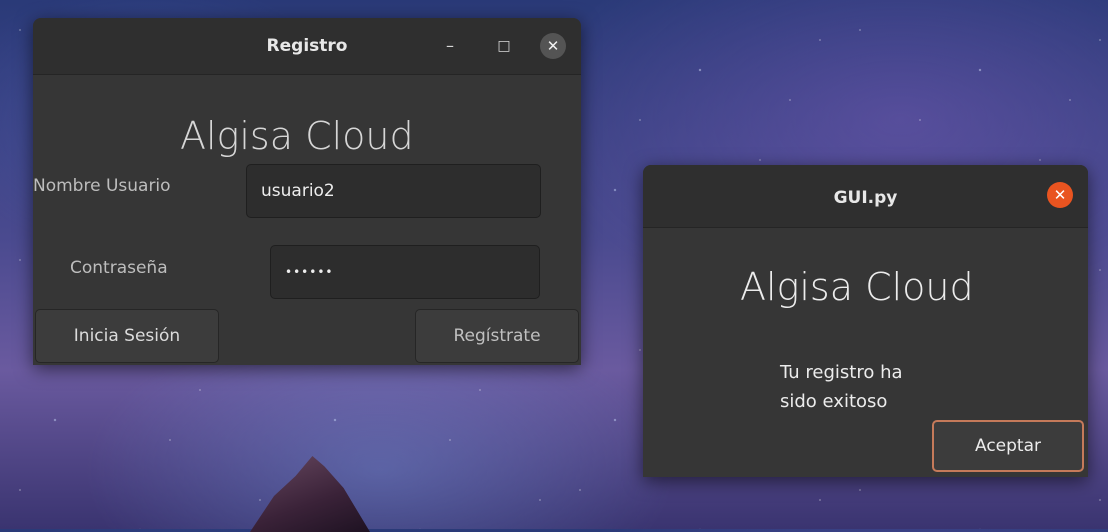 The height and width of the screenshot is (532, 1108). Describe the element at coordinates (297, 136) in the screenshot. I see `app-heading: Algisa Cloud` at that location.